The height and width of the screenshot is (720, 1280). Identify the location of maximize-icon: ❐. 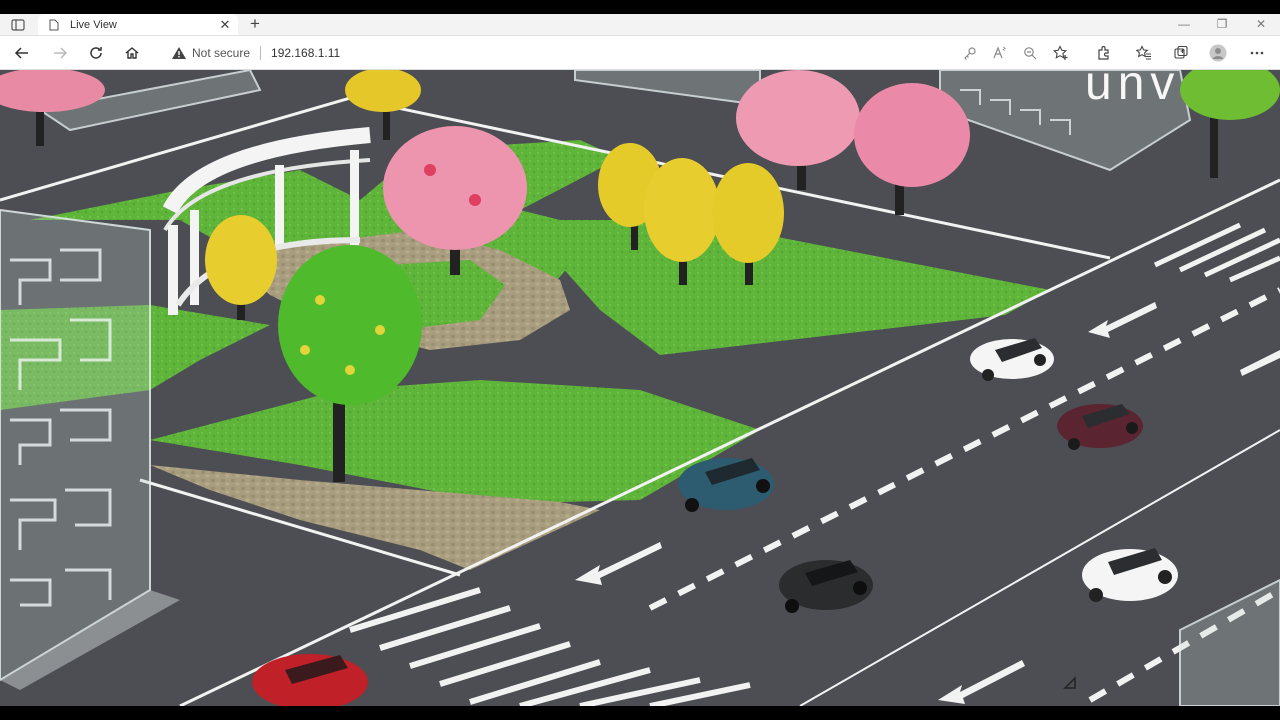
(1222, 24).